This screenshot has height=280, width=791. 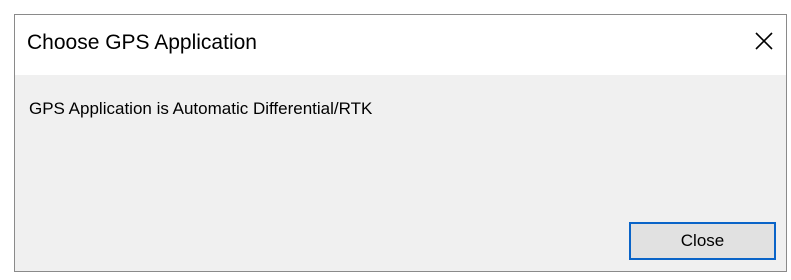 I want to click on close-button: Close, so click(x=702, y=241).